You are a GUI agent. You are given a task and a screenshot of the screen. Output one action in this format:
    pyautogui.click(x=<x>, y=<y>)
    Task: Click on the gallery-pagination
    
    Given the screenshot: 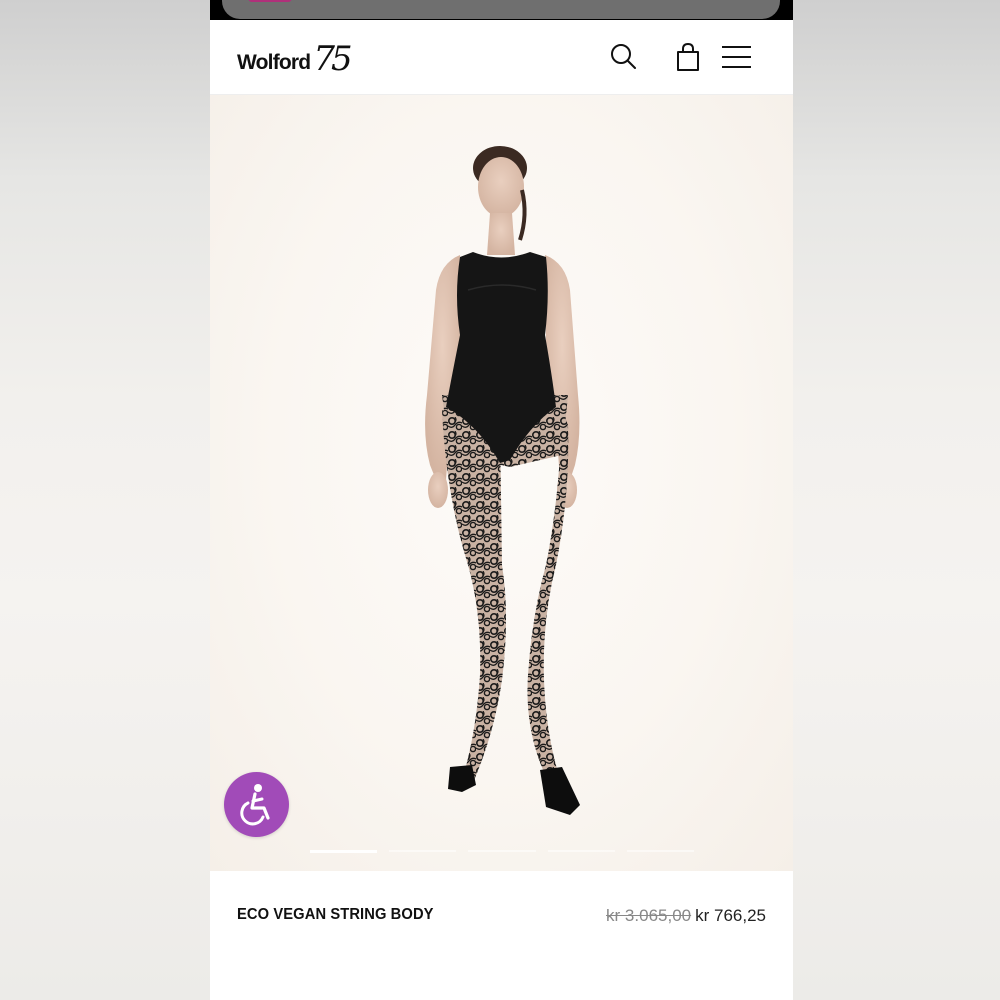 What is the action you would take?
    pyautogui.click(x=502, y=851)
    